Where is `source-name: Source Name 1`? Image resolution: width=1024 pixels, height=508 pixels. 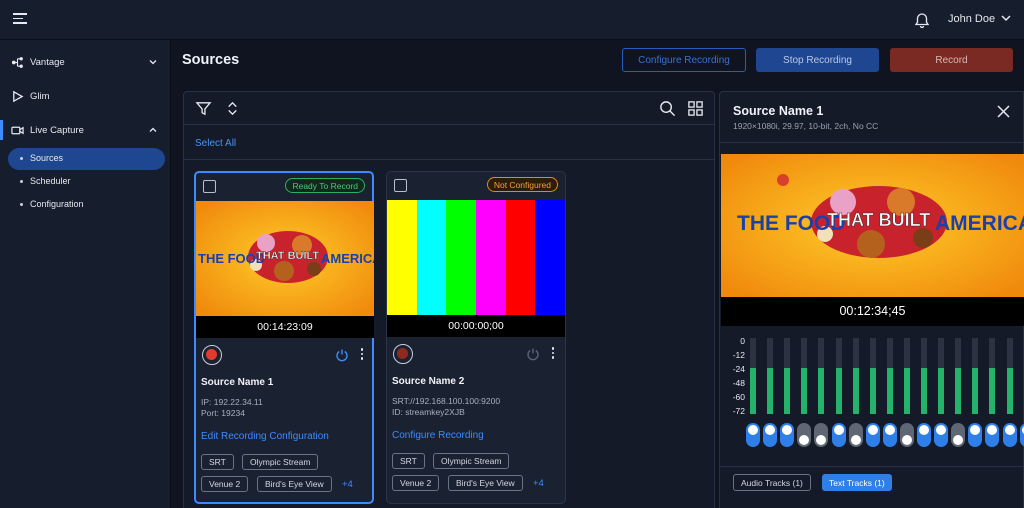
source-name: Source Name 1 is located at coordinates (237, 382).